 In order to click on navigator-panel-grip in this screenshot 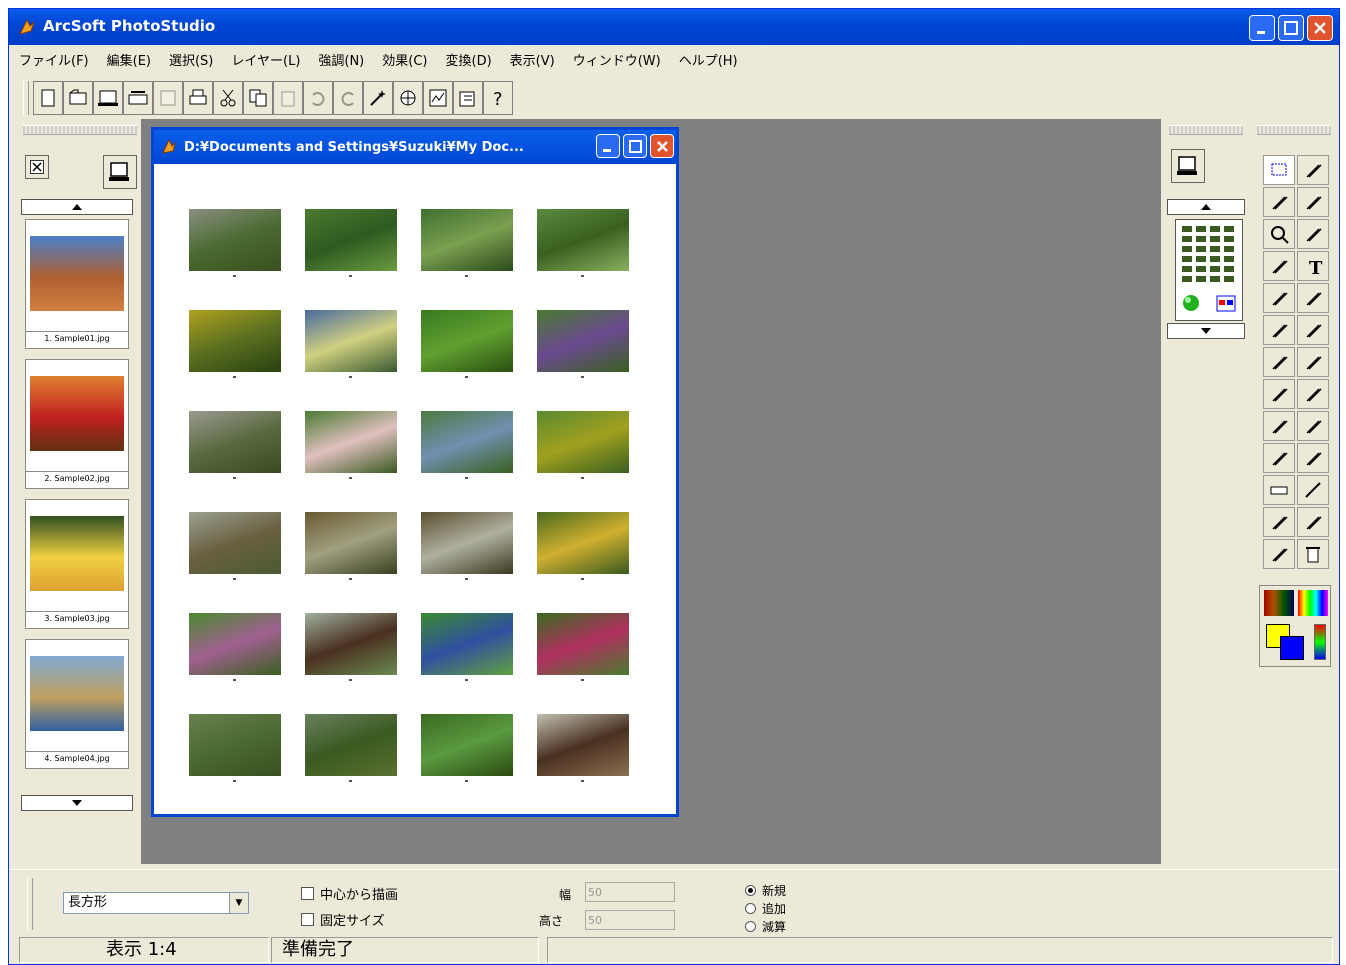, I will do `click(1206, 130)`.